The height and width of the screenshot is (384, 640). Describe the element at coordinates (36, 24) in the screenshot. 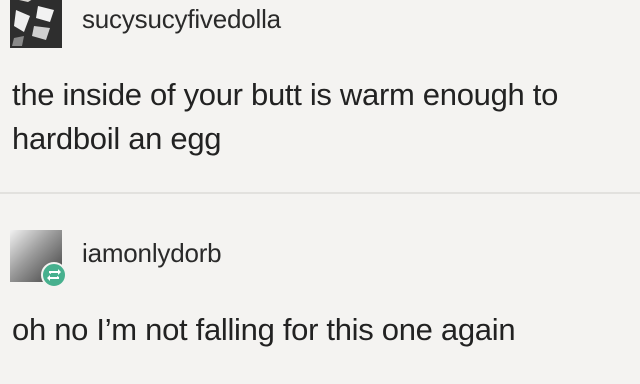

I see `user-avatar-icon` at that location.